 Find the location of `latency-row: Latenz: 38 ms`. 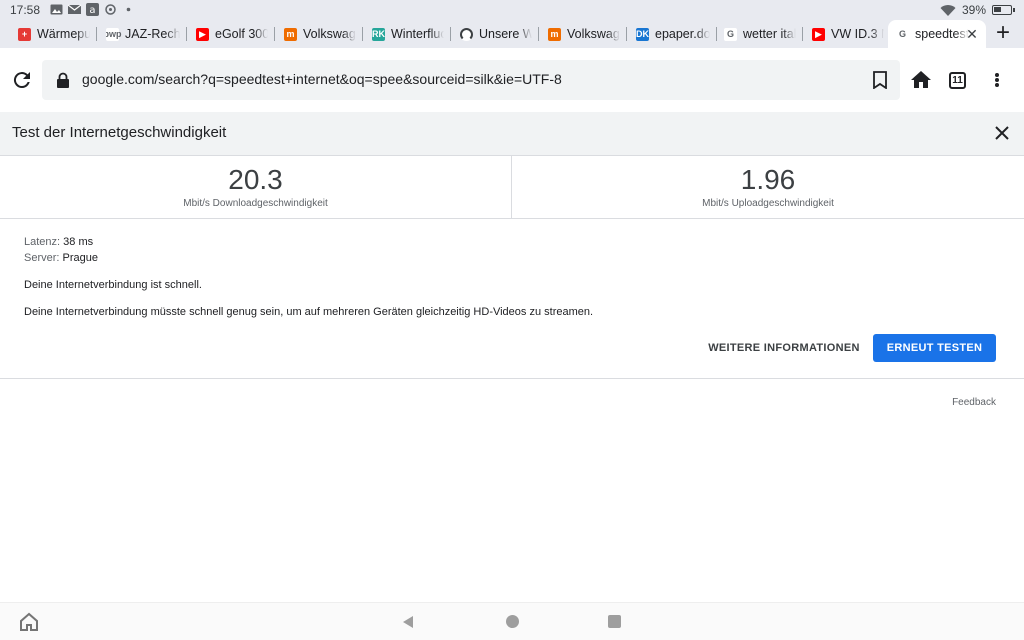

latency-row: Latenz: 38 ms is located at coordinates (61, 244).